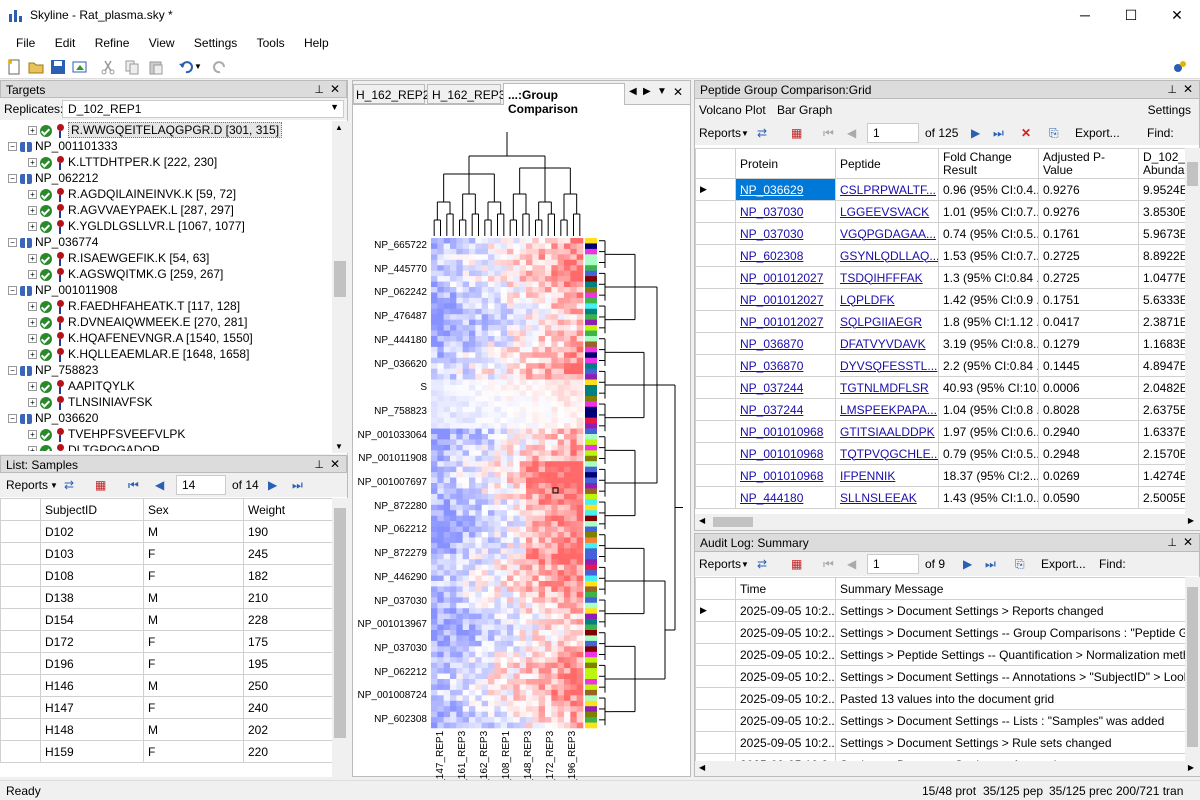 Image resolution: width=1200 pixels, height=800 pixels. What do you see at coordinates (1180, 67) in the screenshot?
I see `account-icon` at bounding box center [1180, 67].